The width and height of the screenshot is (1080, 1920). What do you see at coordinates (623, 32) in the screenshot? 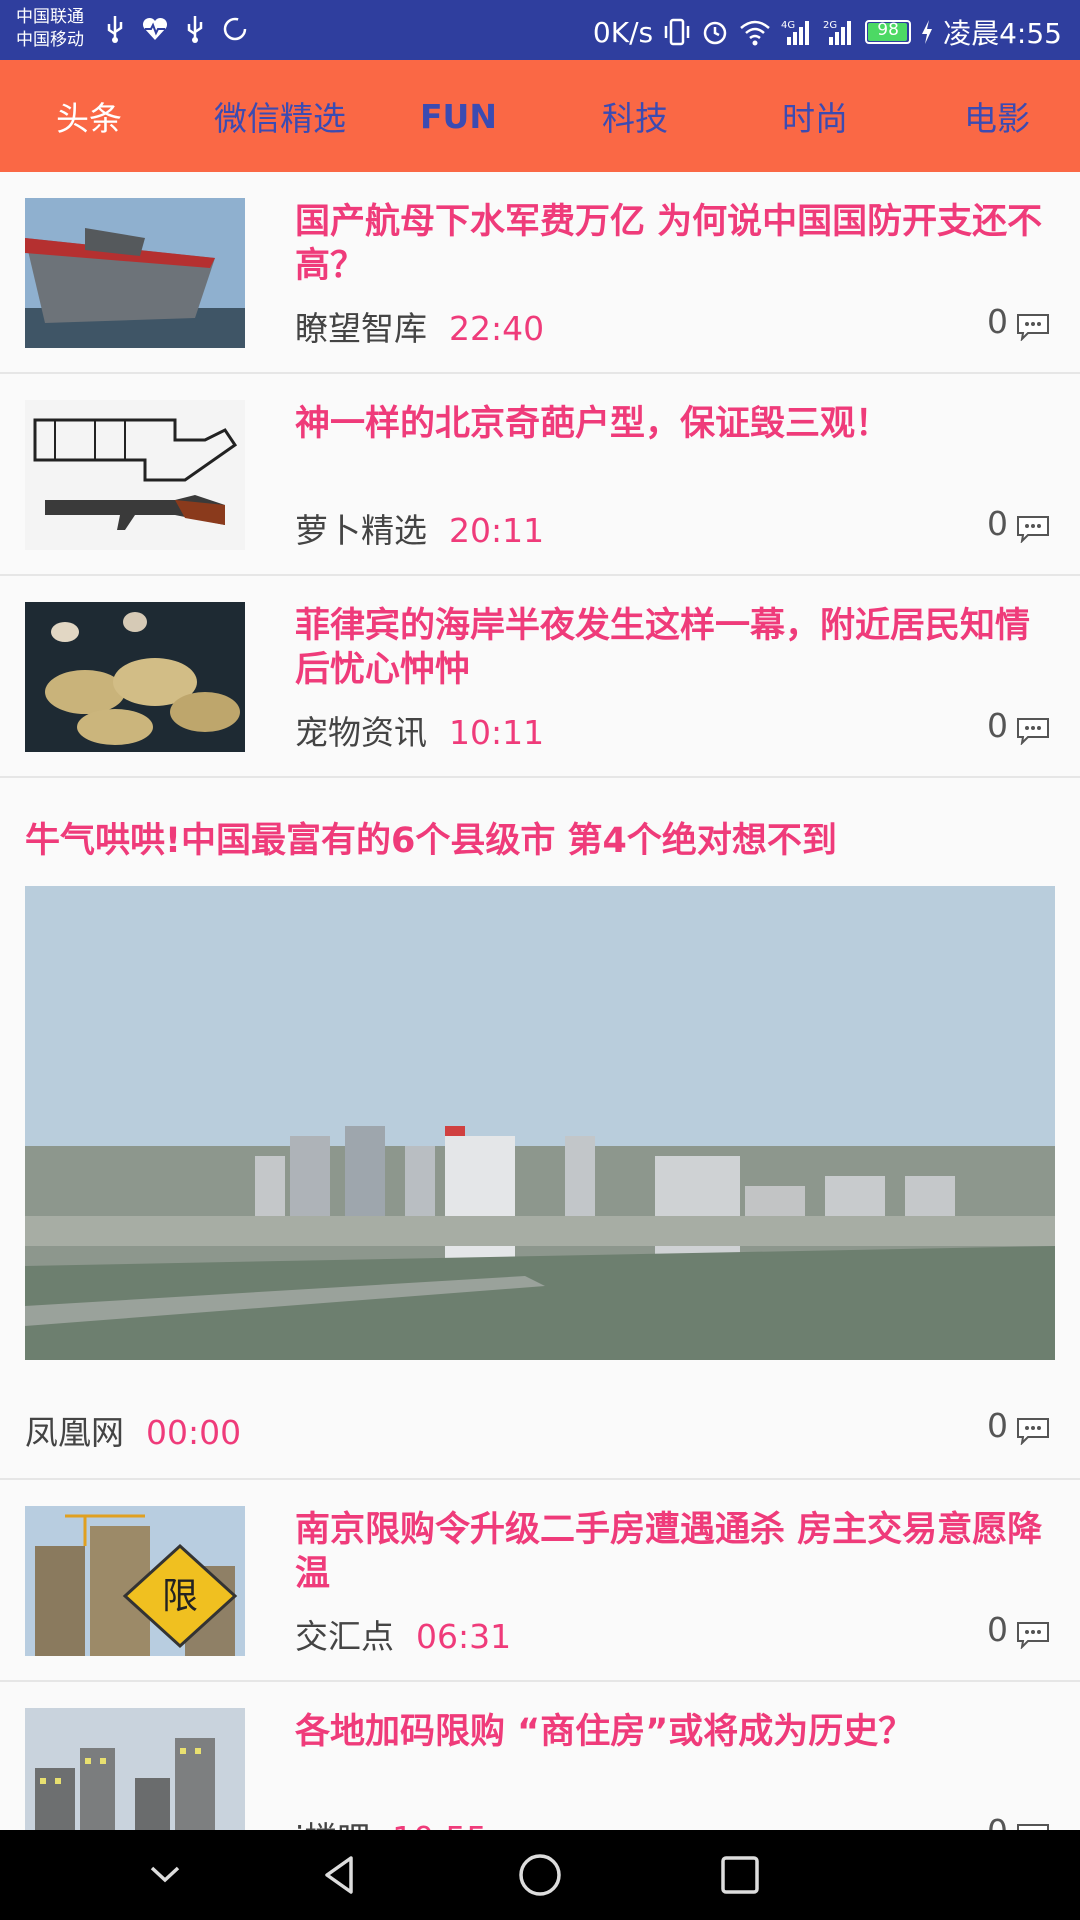
I see `network-speed: 0K/s` at bounding box center [623, 32].